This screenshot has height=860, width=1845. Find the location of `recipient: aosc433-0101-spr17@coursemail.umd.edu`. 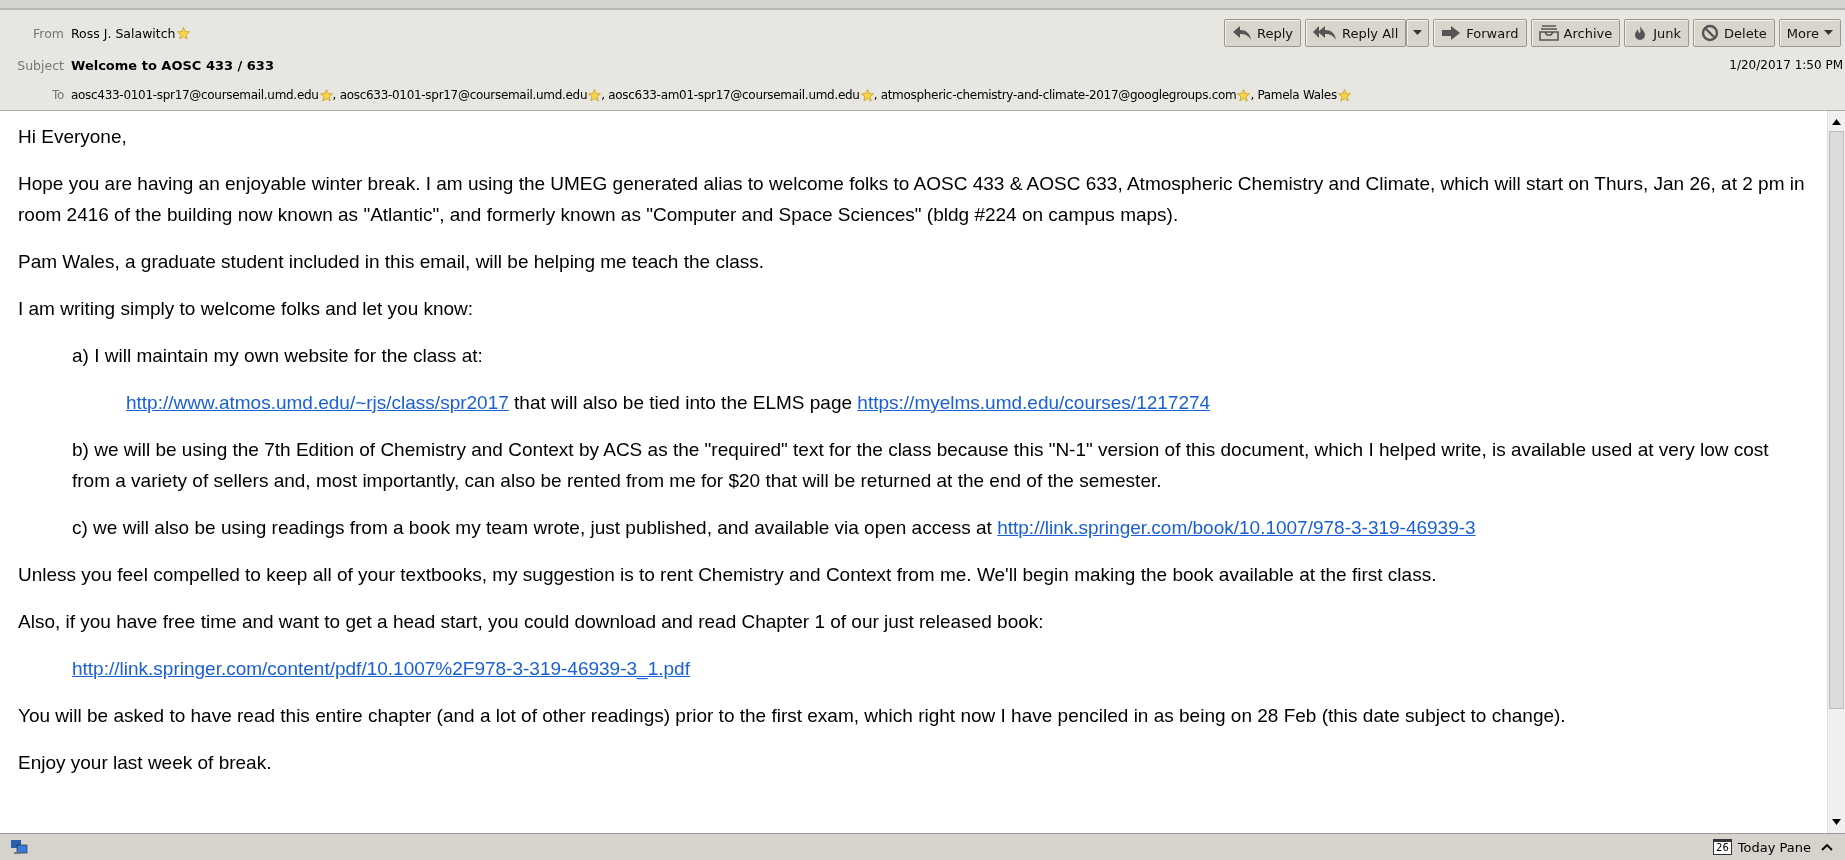

recipient: aosc433-0101-spr17@coursemail.umd.edu is located at coordinates (195, 95).